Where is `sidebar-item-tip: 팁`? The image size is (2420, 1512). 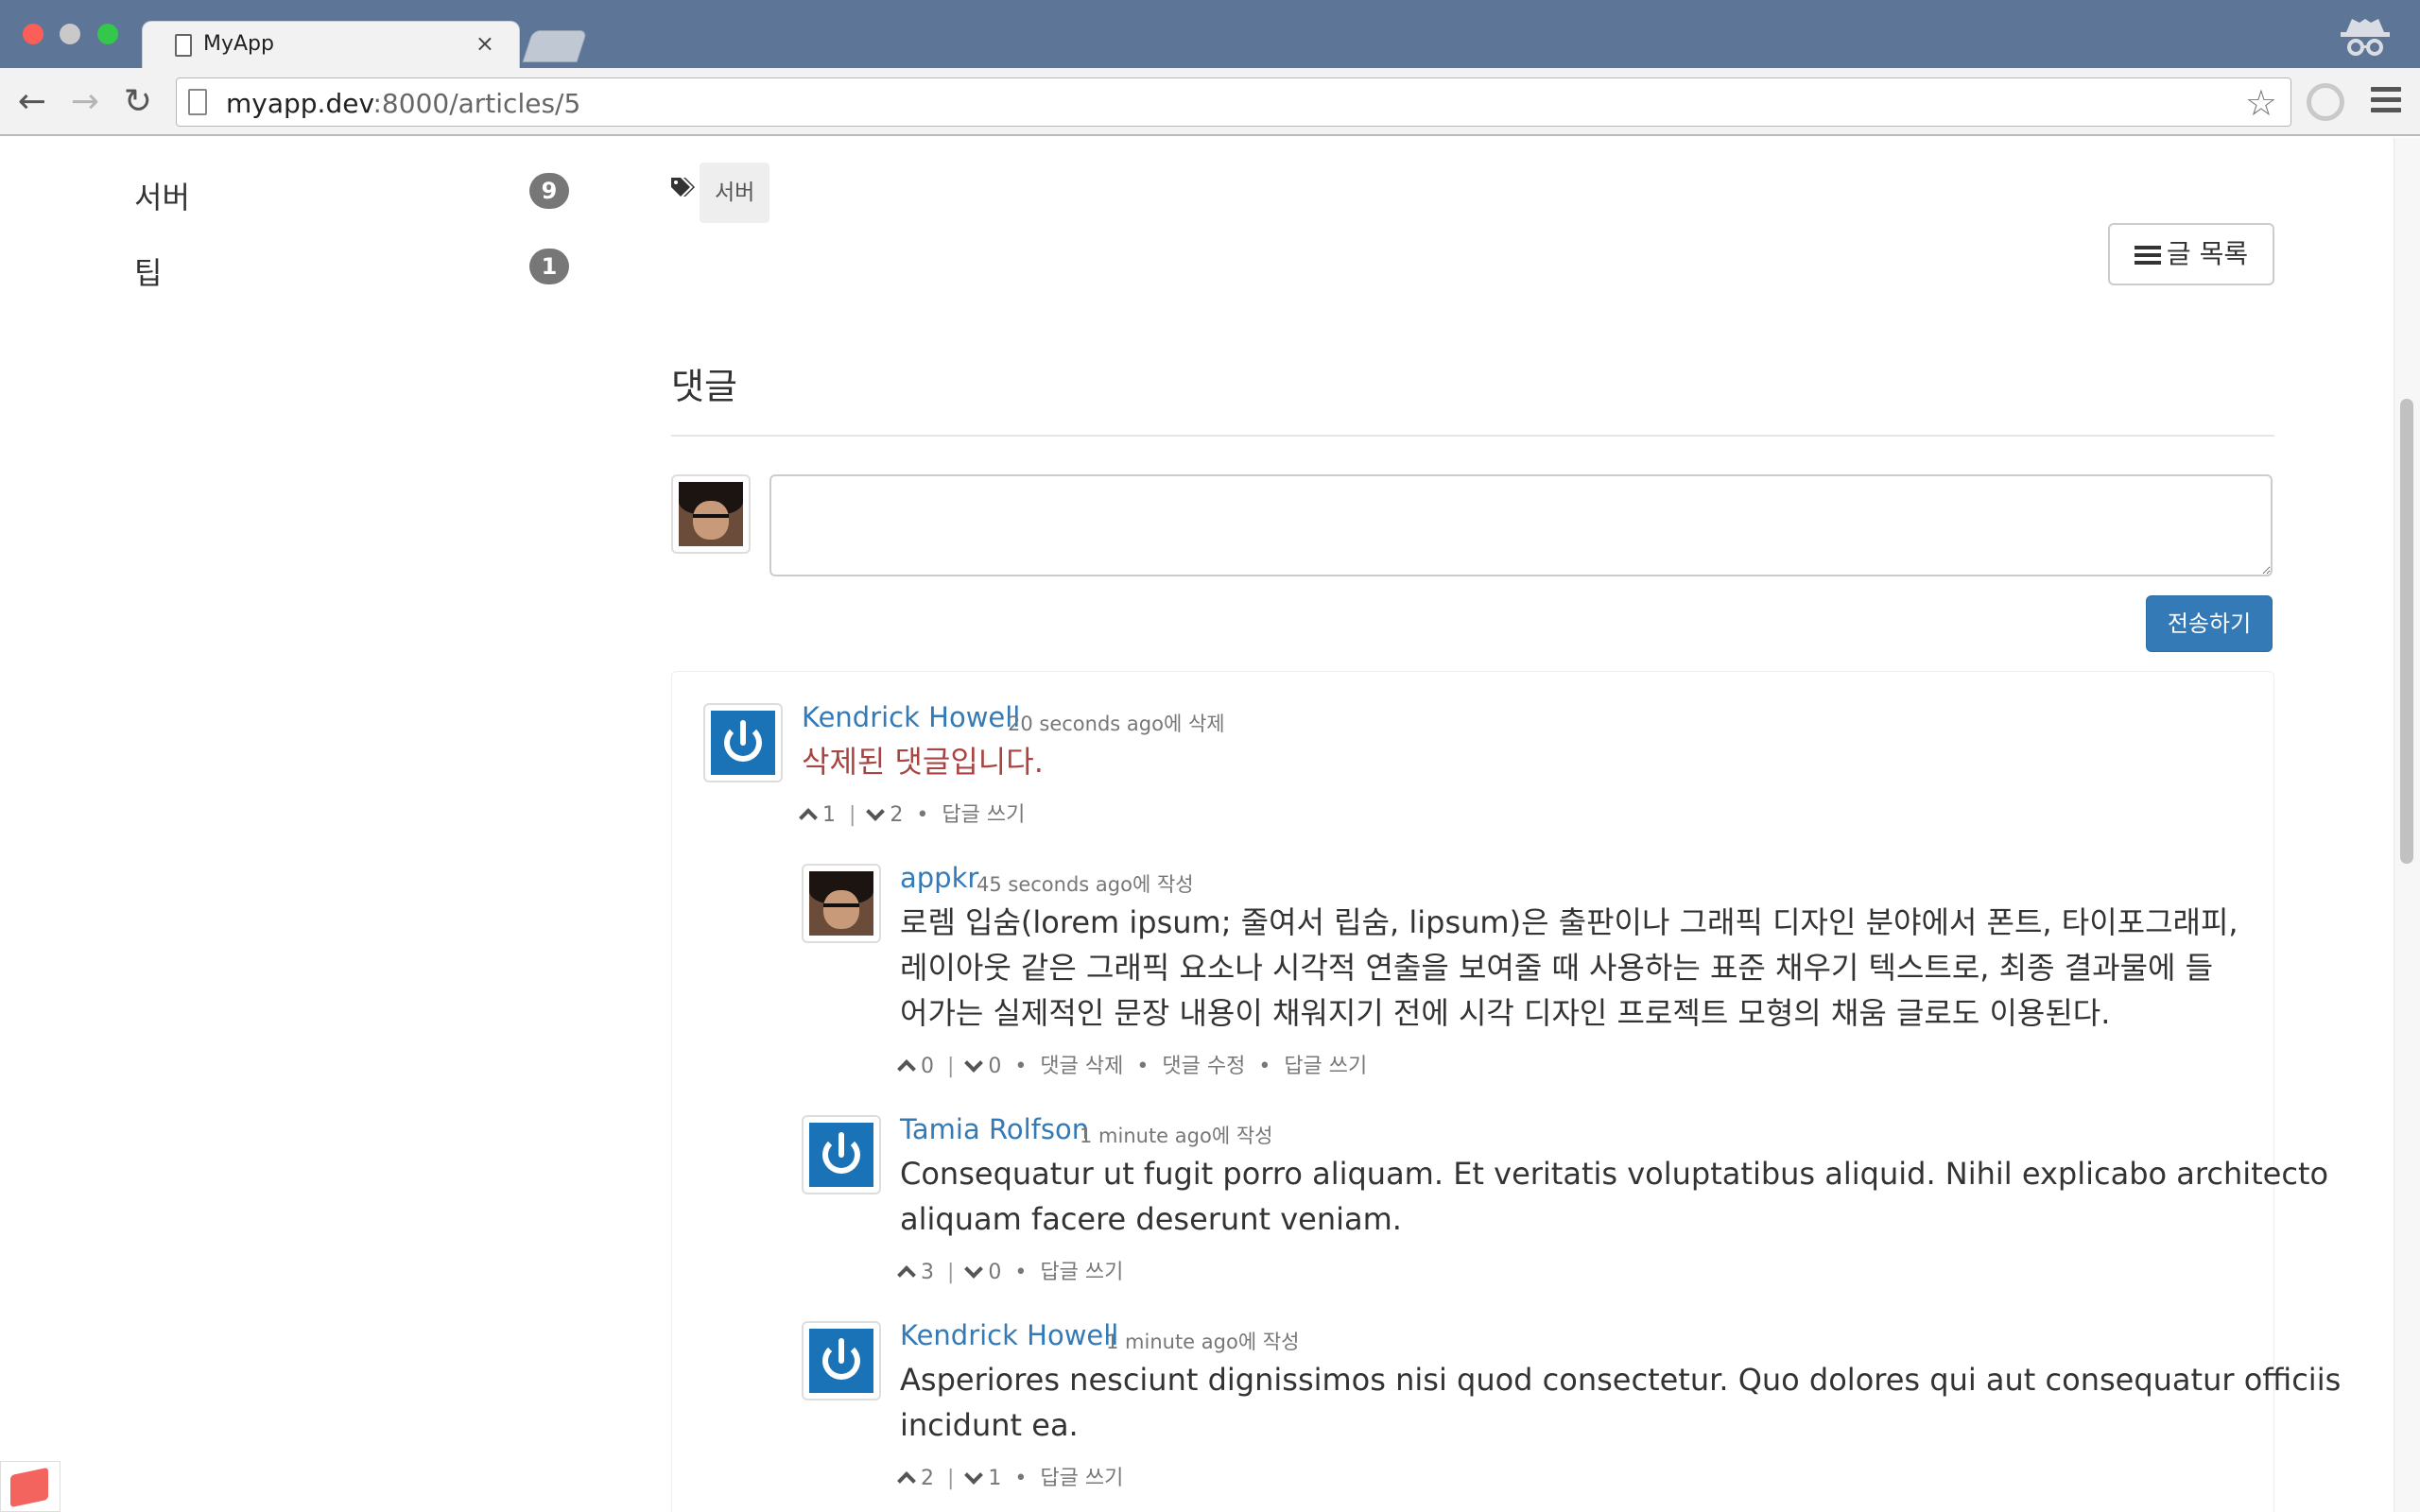
sidebar-item-tip: 팁 is located at coordinates (148, 271).